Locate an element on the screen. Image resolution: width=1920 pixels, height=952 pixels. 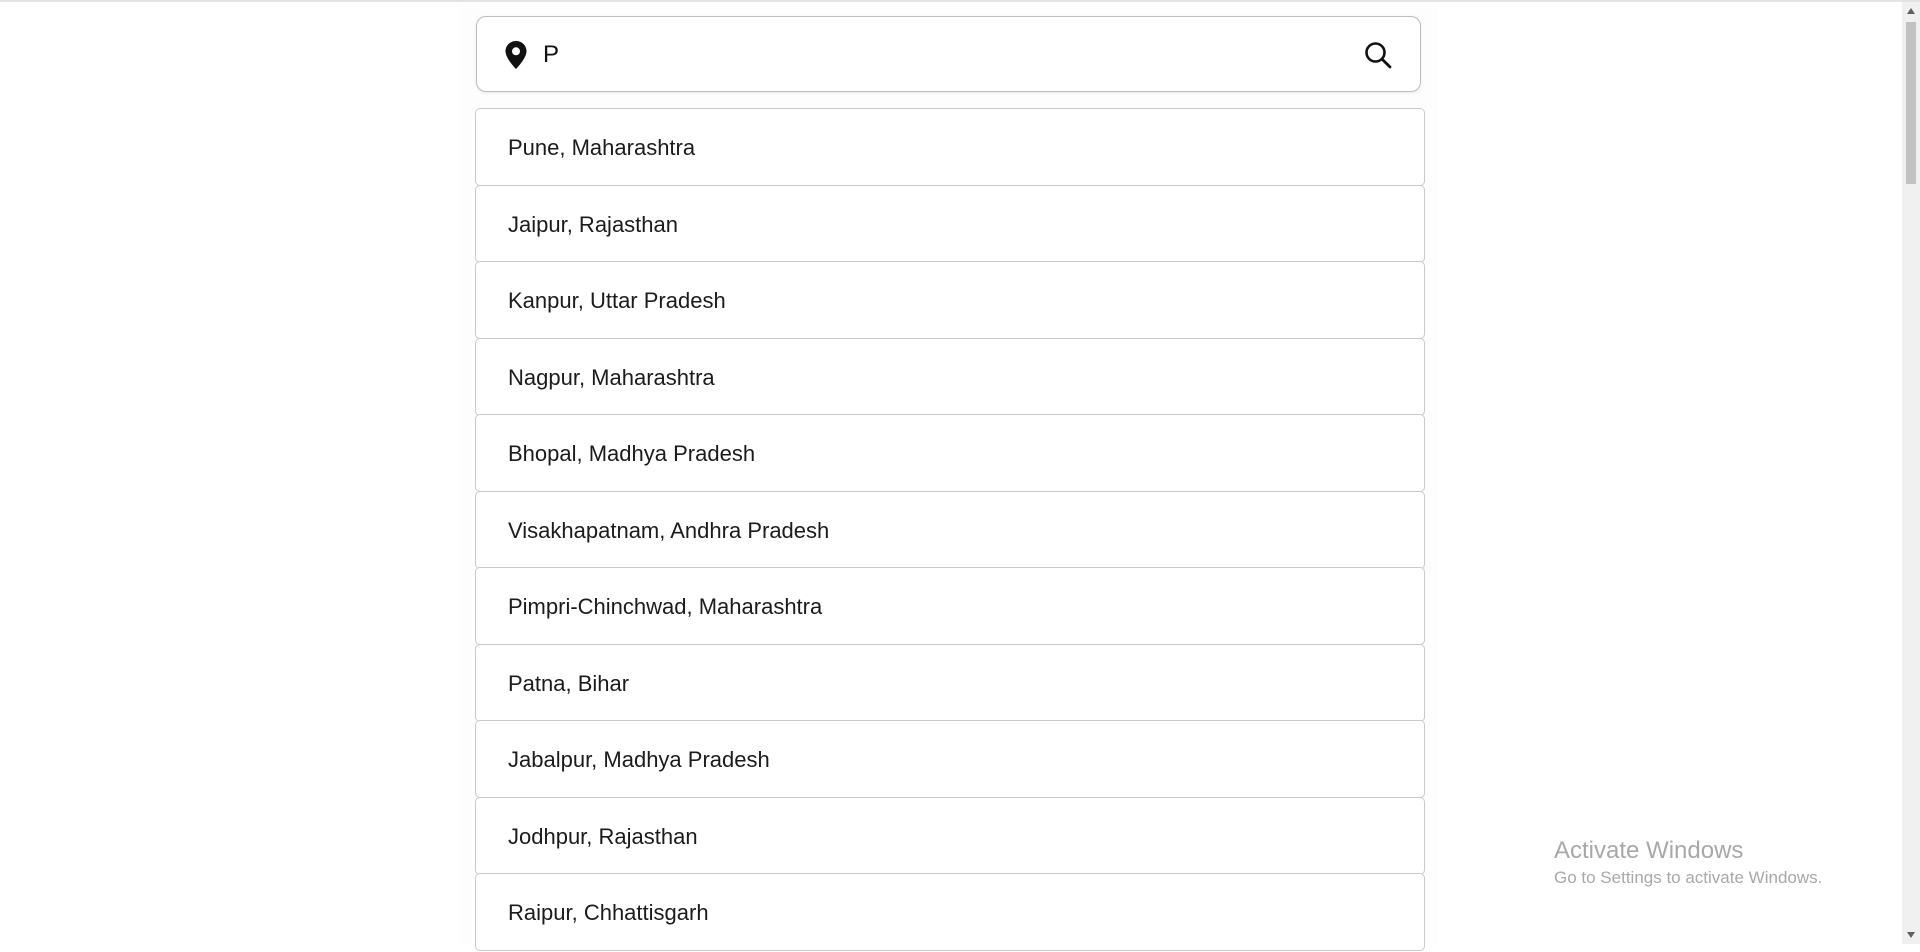
suggestion-item: Raipur, Chhattisgarh is located at coordinates (950, 912).